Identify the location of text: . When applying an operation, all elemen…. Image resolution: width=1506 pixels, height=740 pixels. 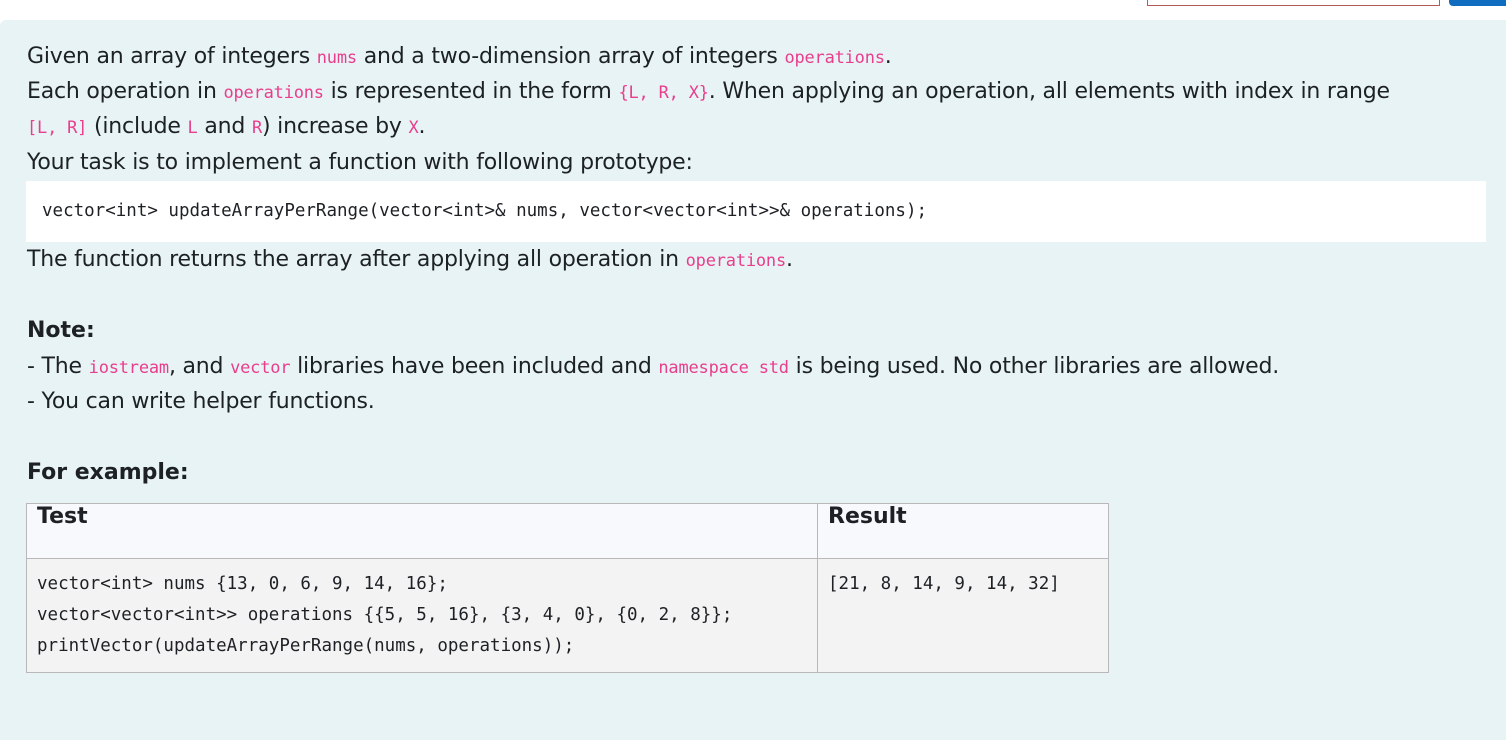
(1049, 91).